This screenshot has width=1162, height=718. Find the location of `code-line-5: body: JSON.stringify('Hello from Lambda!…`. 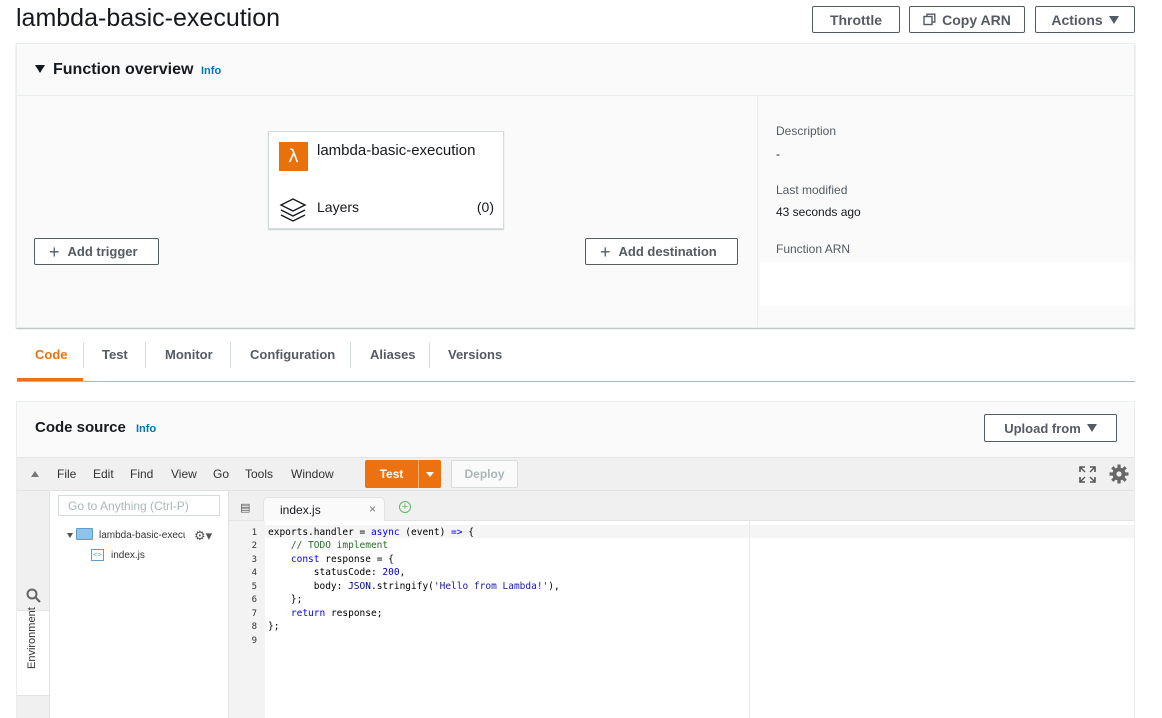

code-line-5: body: JSON.stringify('Hello from Lambda!… is located at coordinates (414, 586).